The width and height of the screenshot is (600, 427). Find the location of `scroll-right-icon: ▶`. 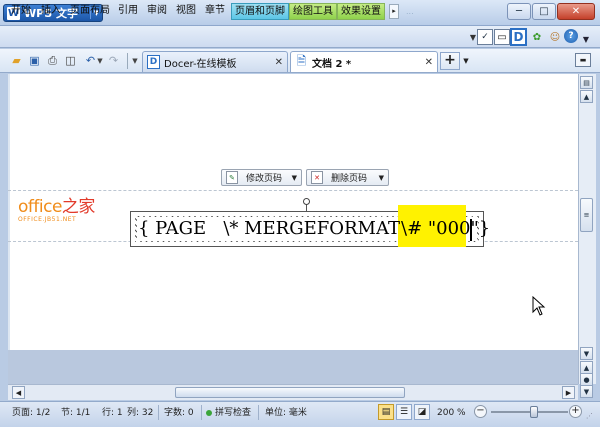

scroll-right-icon: ▶ is located at coordinates (568, 392).